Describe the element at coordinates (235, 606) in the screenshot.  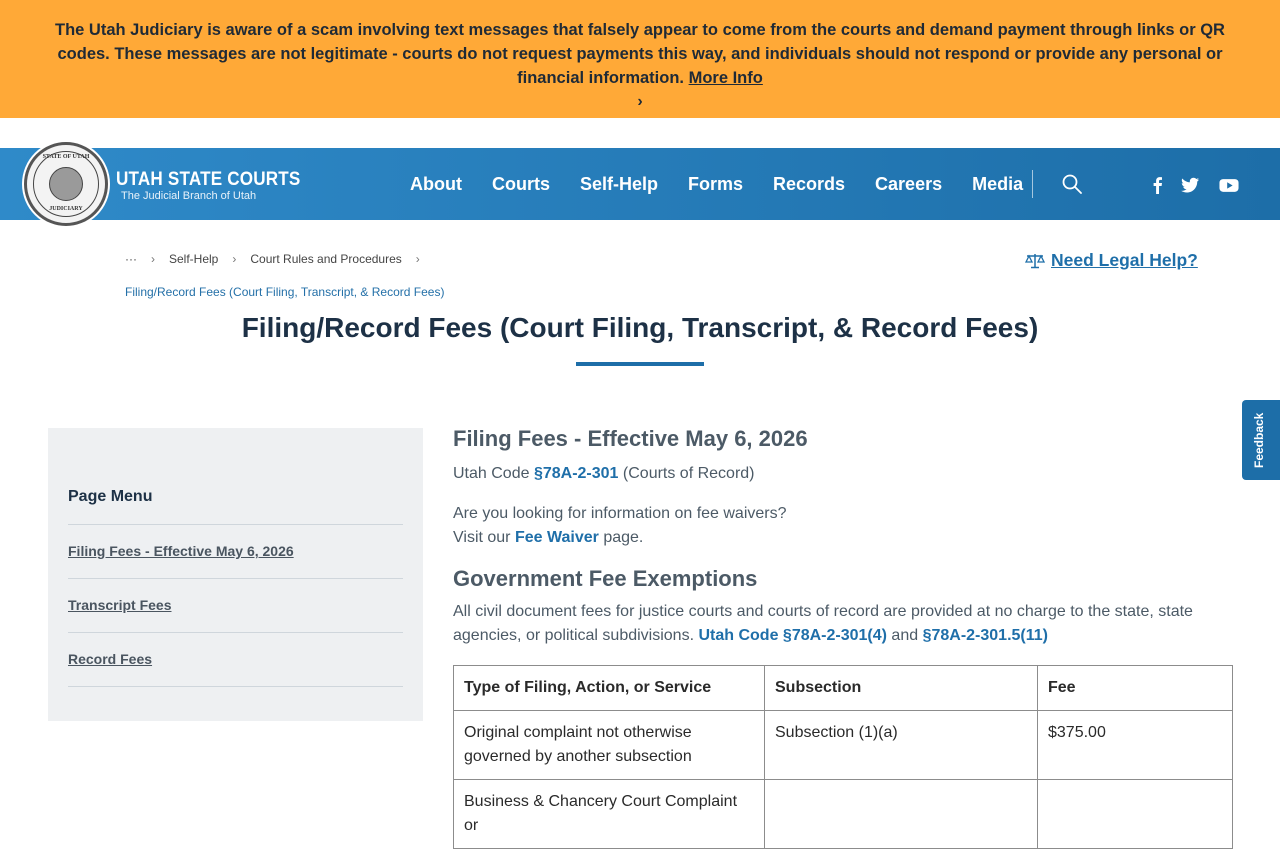
I see `page-menu-item-transcript-fees: Transcript Fees` at that location.